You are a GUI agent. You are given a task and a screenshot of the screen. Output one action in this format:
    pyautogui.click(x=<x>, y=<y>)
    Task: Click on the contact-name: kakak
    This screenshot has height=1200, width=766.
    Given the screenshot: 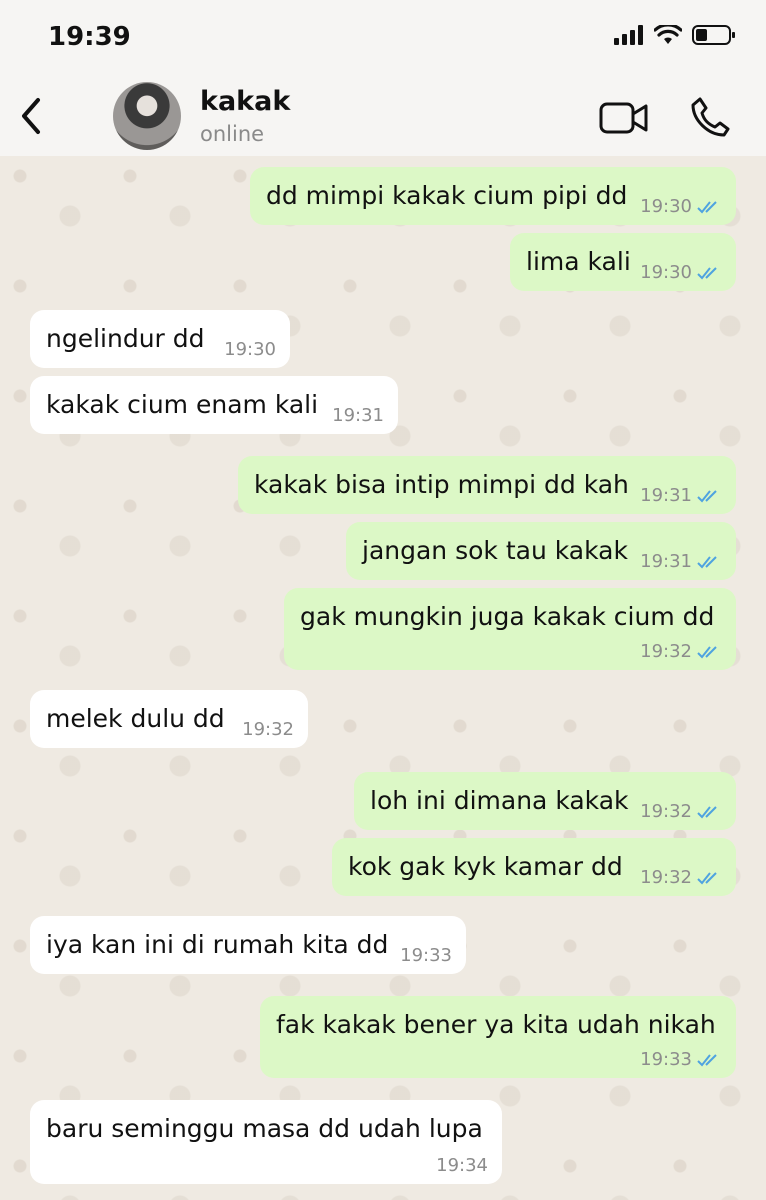 What is the action you would take?
    pyautogui.click(x=245, y=101)
    